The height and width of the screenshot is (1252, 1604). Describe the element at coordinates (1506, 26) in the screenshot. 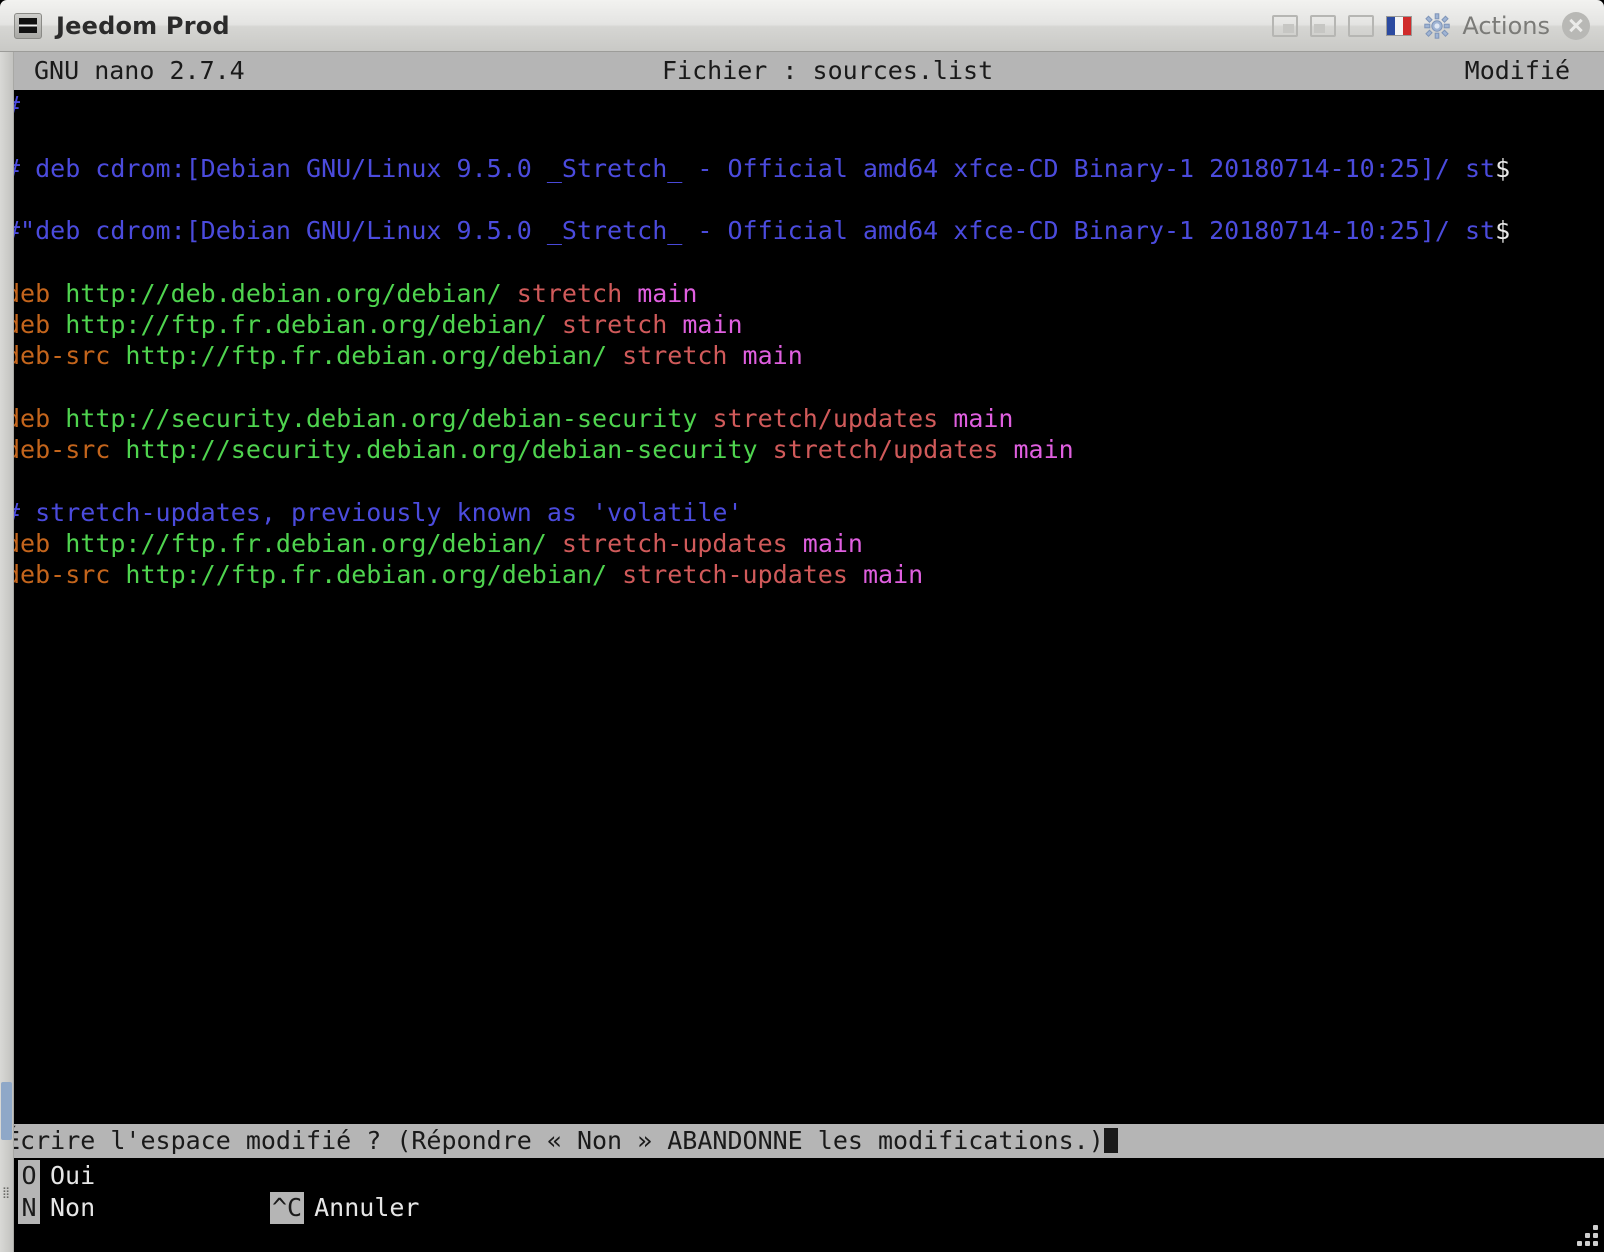

I see `actions-button: Actions` at that location.